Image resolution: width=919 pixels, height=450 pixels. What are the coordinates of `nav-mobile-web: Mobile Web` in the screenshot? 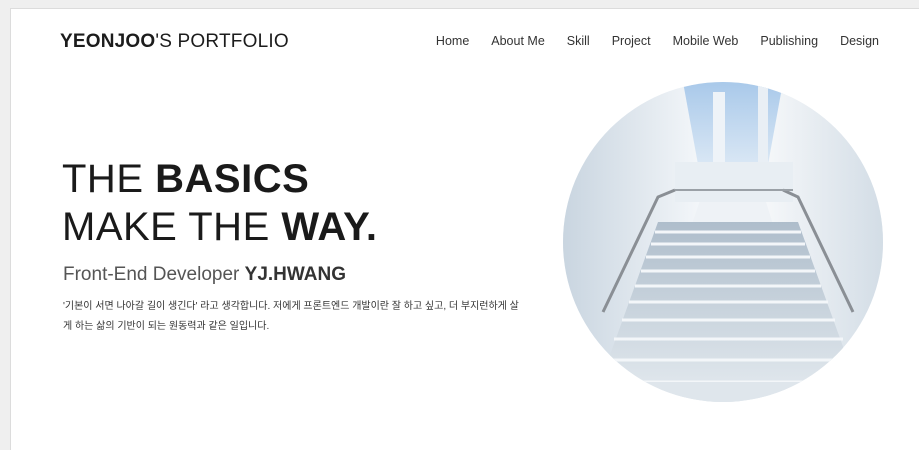 It's located at (706, 41).